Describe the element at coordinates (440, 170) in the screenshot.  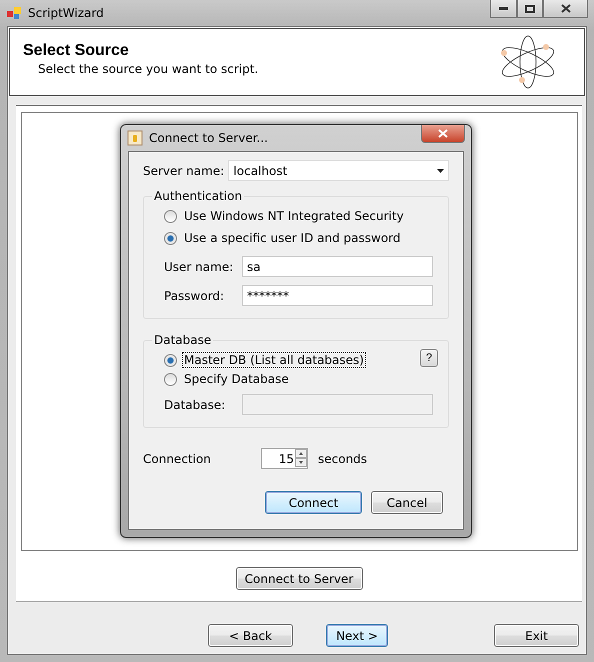
I see `dropdown-icon` at that location.